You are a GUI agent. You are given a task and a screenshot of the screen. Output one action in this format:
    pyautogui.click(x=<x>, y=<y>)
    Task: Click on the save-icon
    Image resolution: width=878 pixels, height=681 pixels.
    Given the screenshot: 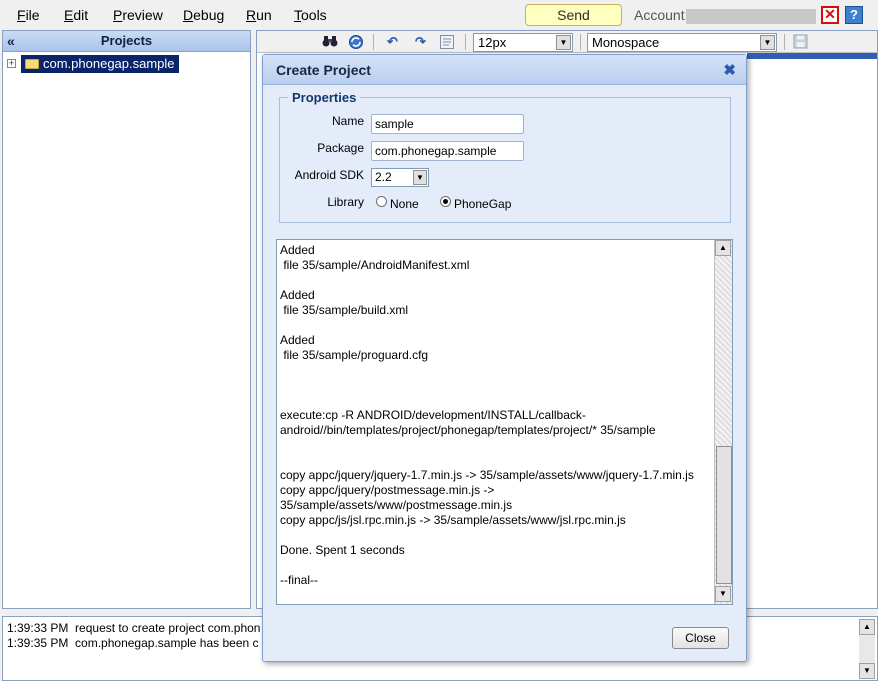 What is the action you would take?
    pyautogui.click(x=800, y=42)
    